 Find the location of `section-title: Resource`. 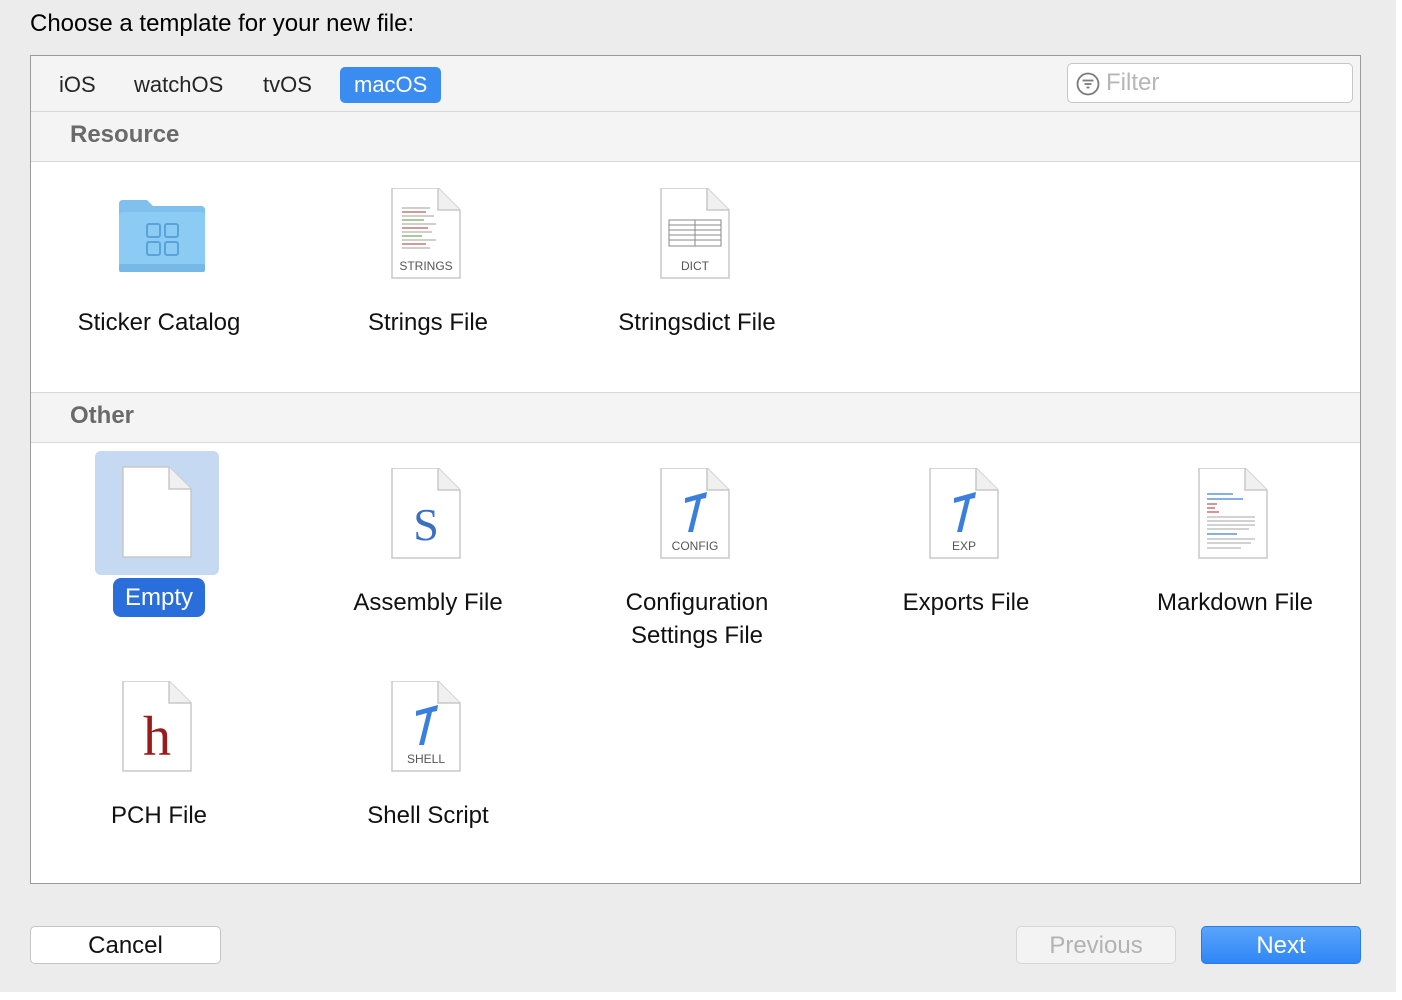

section-title: Resource is located at coordinates (125, 134).